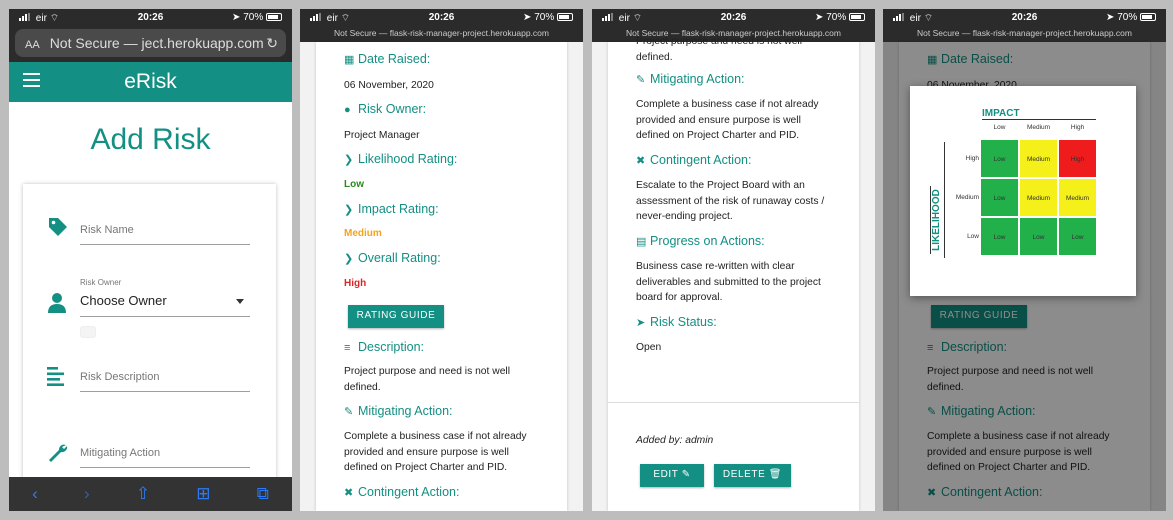 The width and height of the screenshot is (1173, 520). What do you see at coordinates (165, 457) in the screenshot?
I see `mitigating-action-input: Mitigating Action` at bounding box center [165, 457].